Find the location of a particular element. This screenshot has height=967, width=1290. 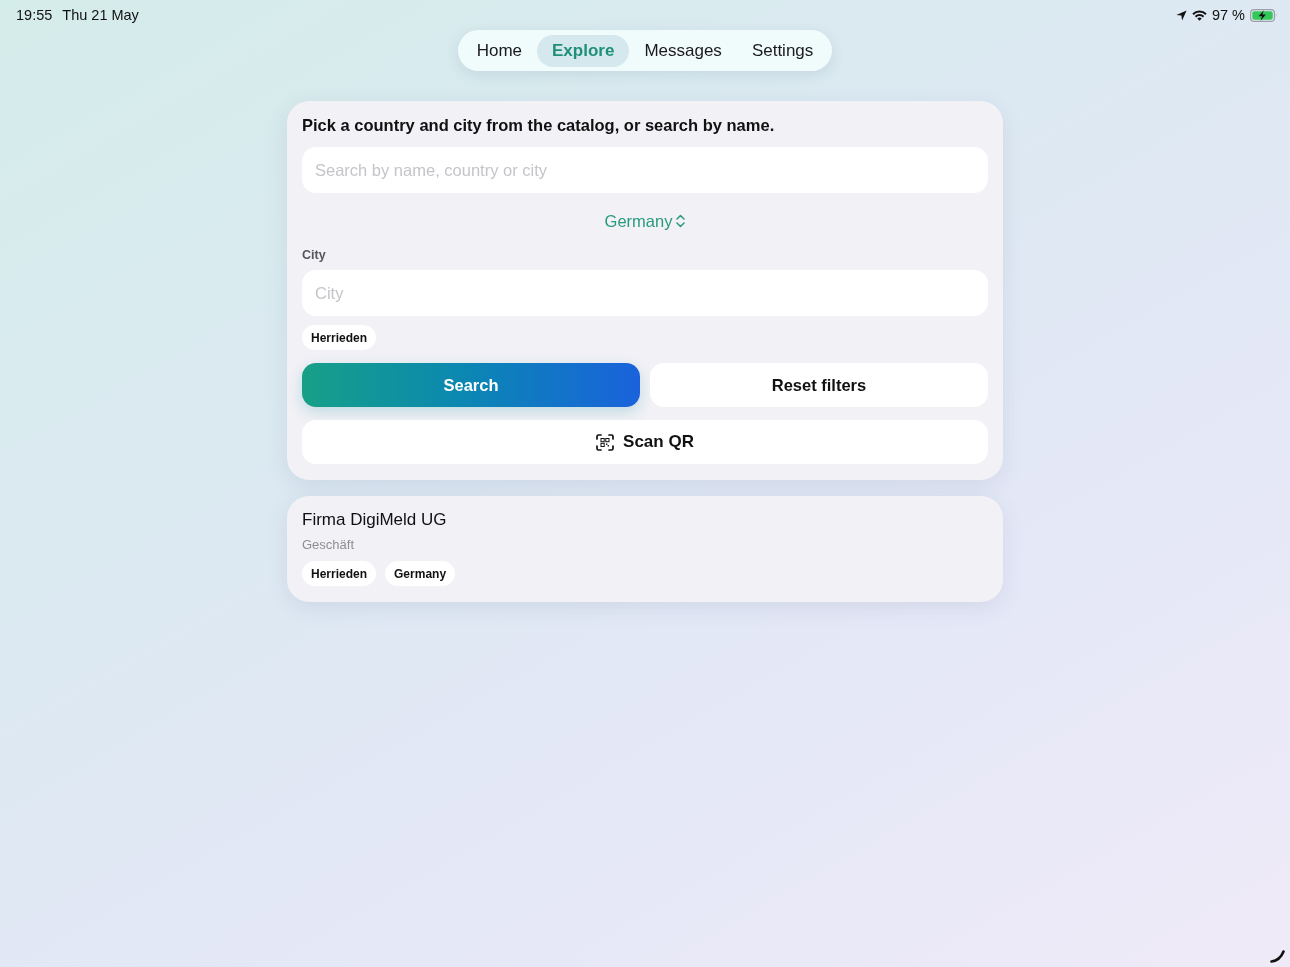

search-field: Search by name, country or city is located at coordinates (645, 170).